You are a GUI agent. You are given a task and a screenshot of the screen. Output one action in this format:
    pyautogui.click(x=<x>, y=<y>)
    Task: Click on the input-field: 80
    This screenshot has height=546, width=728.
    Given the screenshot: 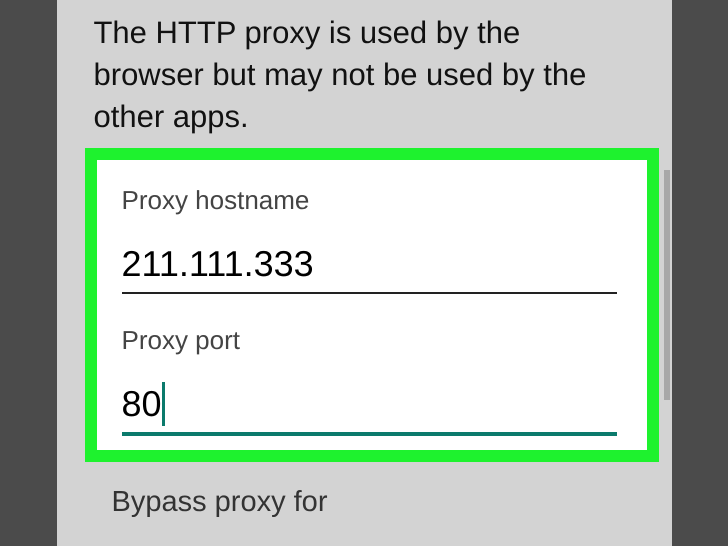 What is the action you would take?
    pyautogui.click(x=369, y=406)
    